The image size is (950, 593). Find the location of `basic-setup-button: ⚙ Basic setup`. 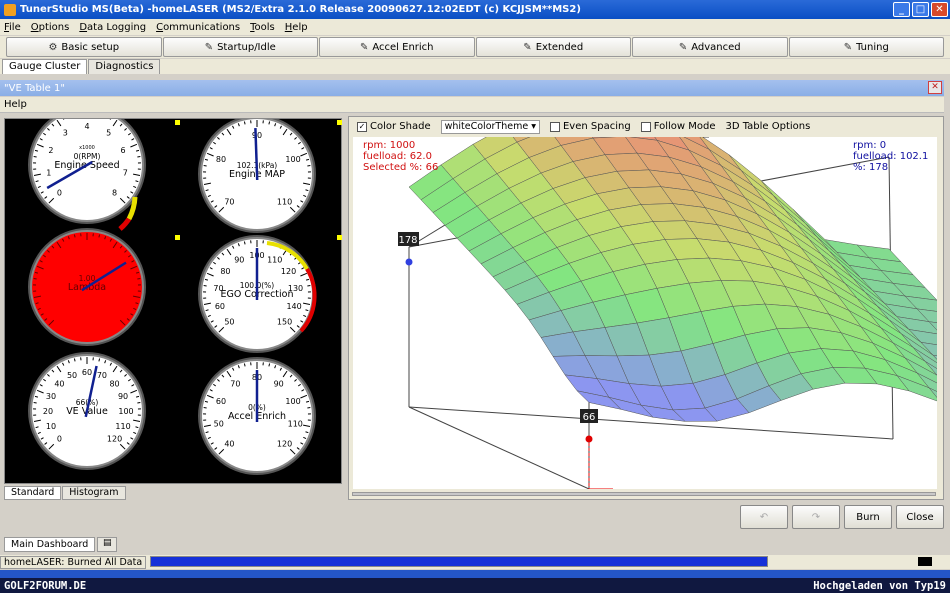

basic-setup-button: ⚙ Basic setup is located at coordinates (84, 47).